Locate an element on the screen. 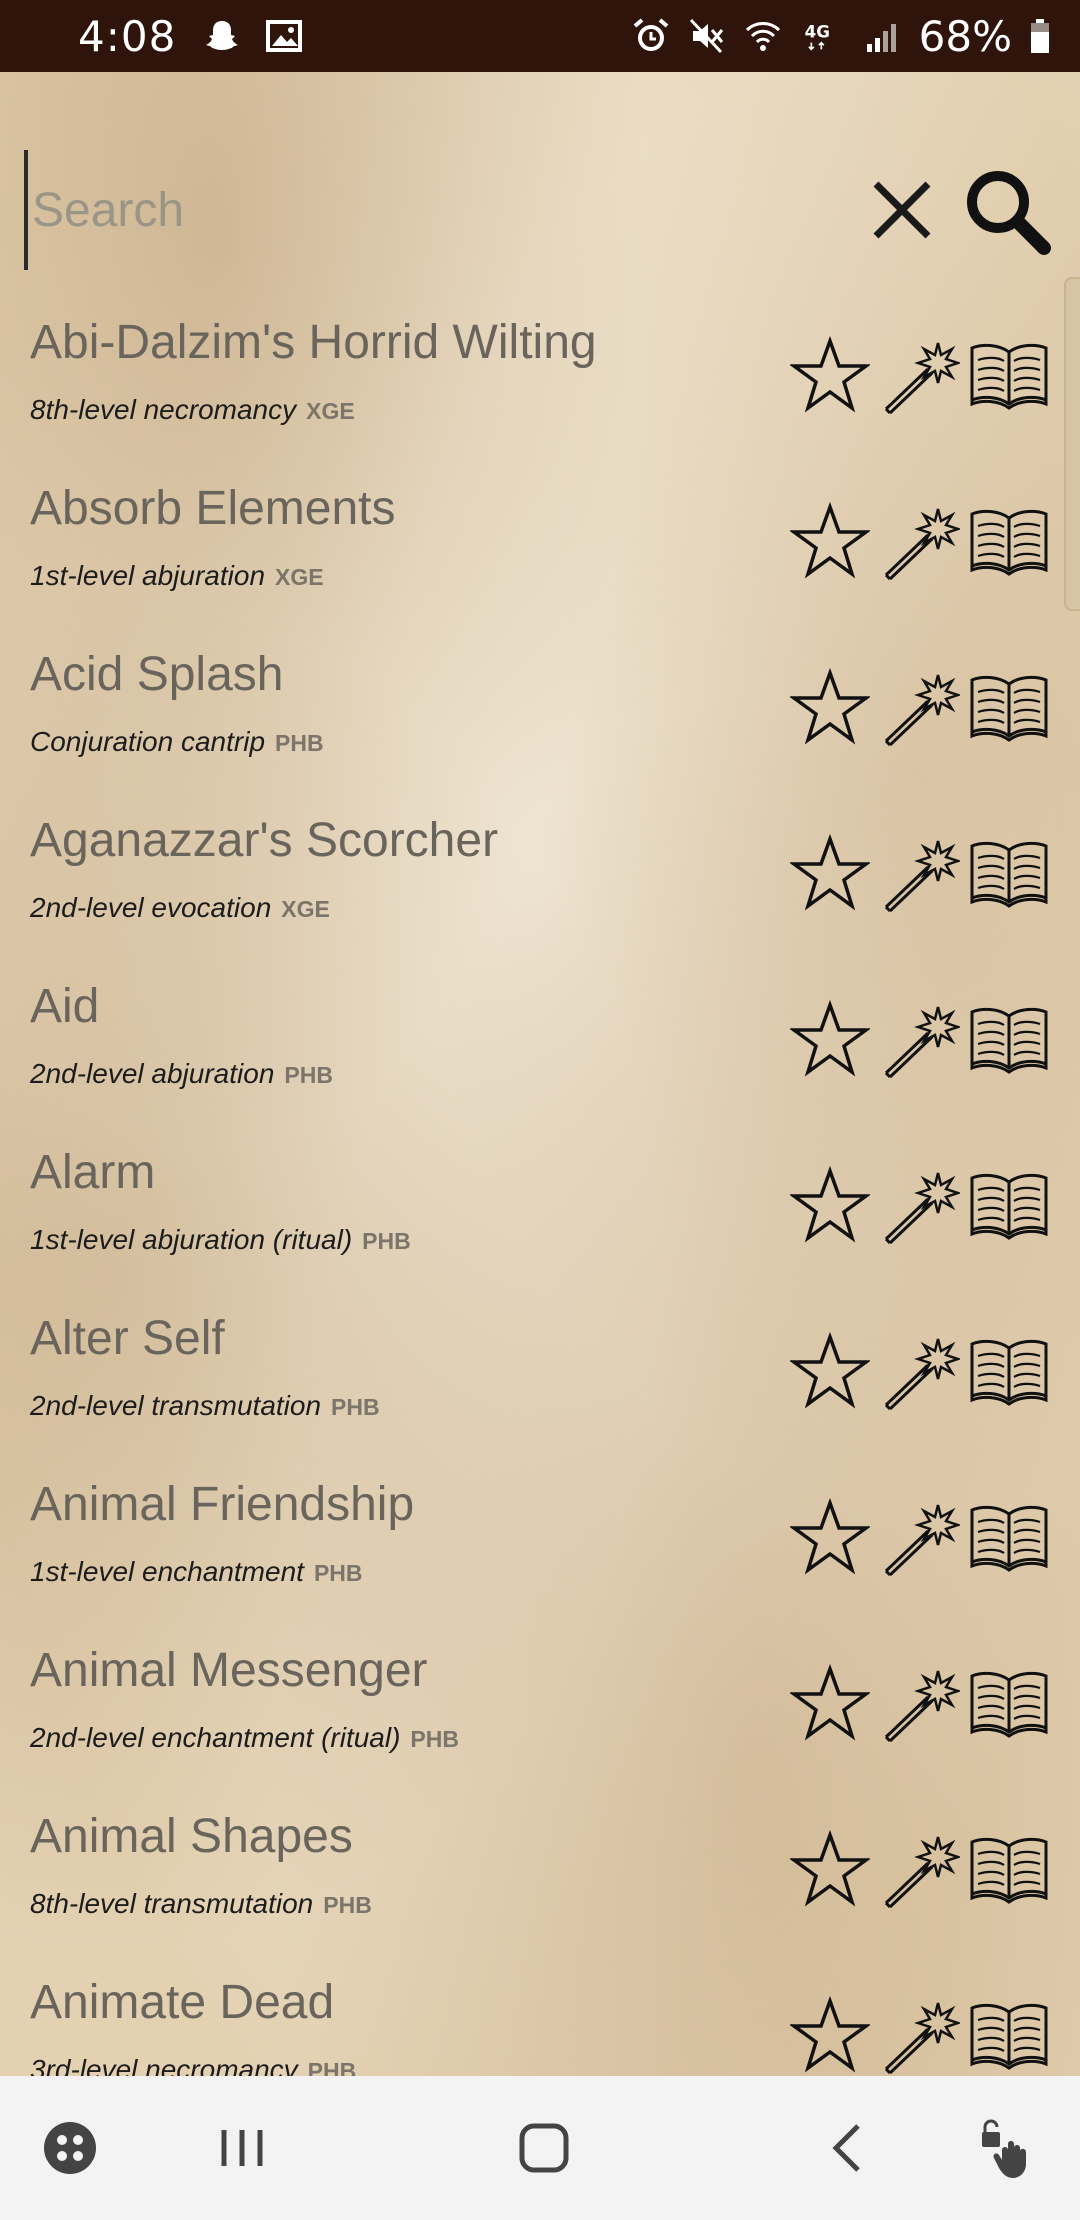 Image resolution: width=1080 pixels, height=2220 pixels. signal-icon is located at coordinates (883, 36).